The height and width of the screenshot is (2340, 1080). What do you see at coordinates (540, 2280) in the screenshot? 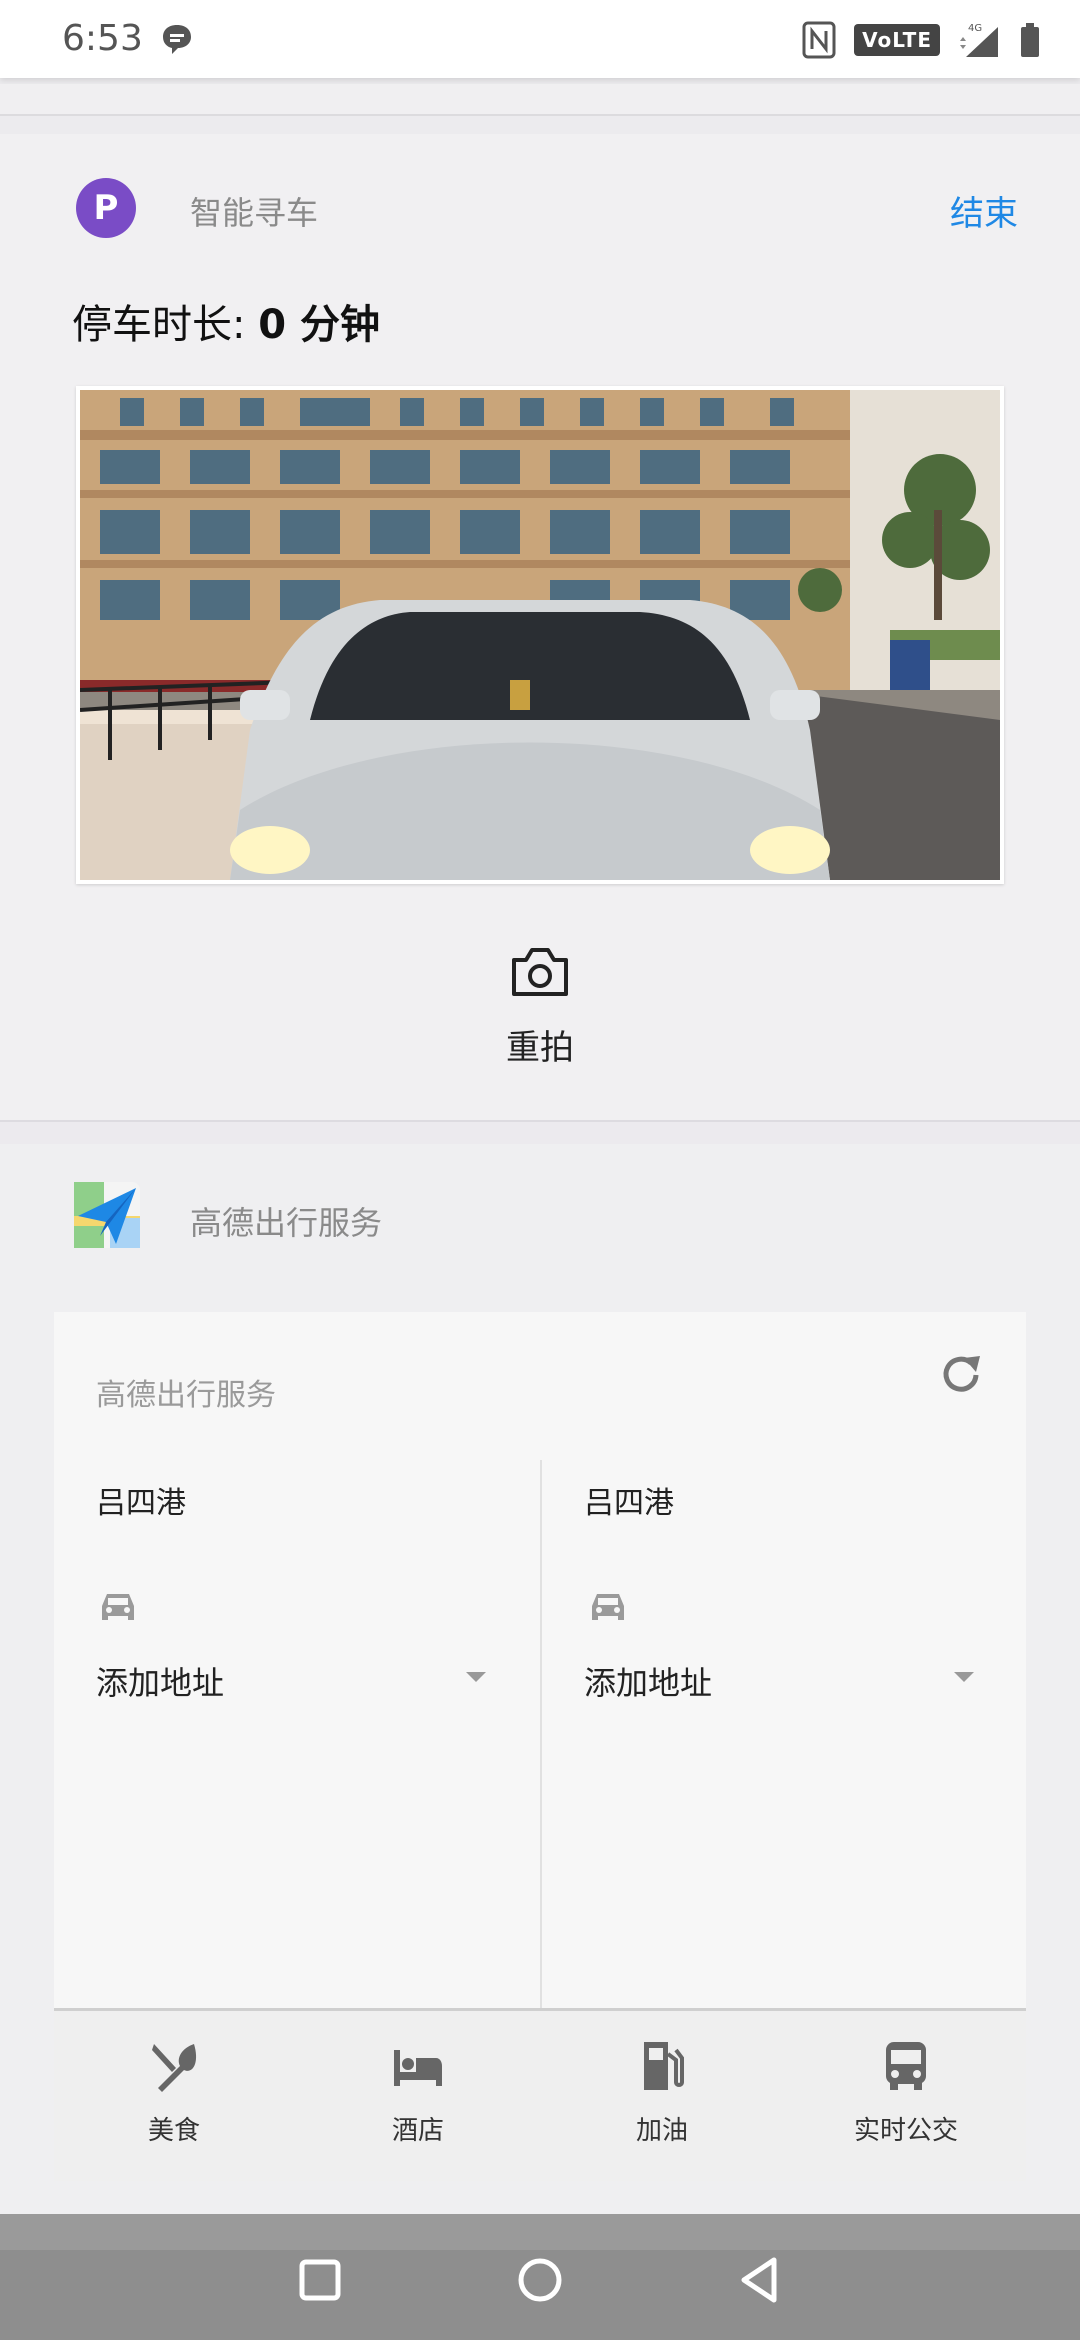
I see `home-icon` at bounding box center [540, 2280].